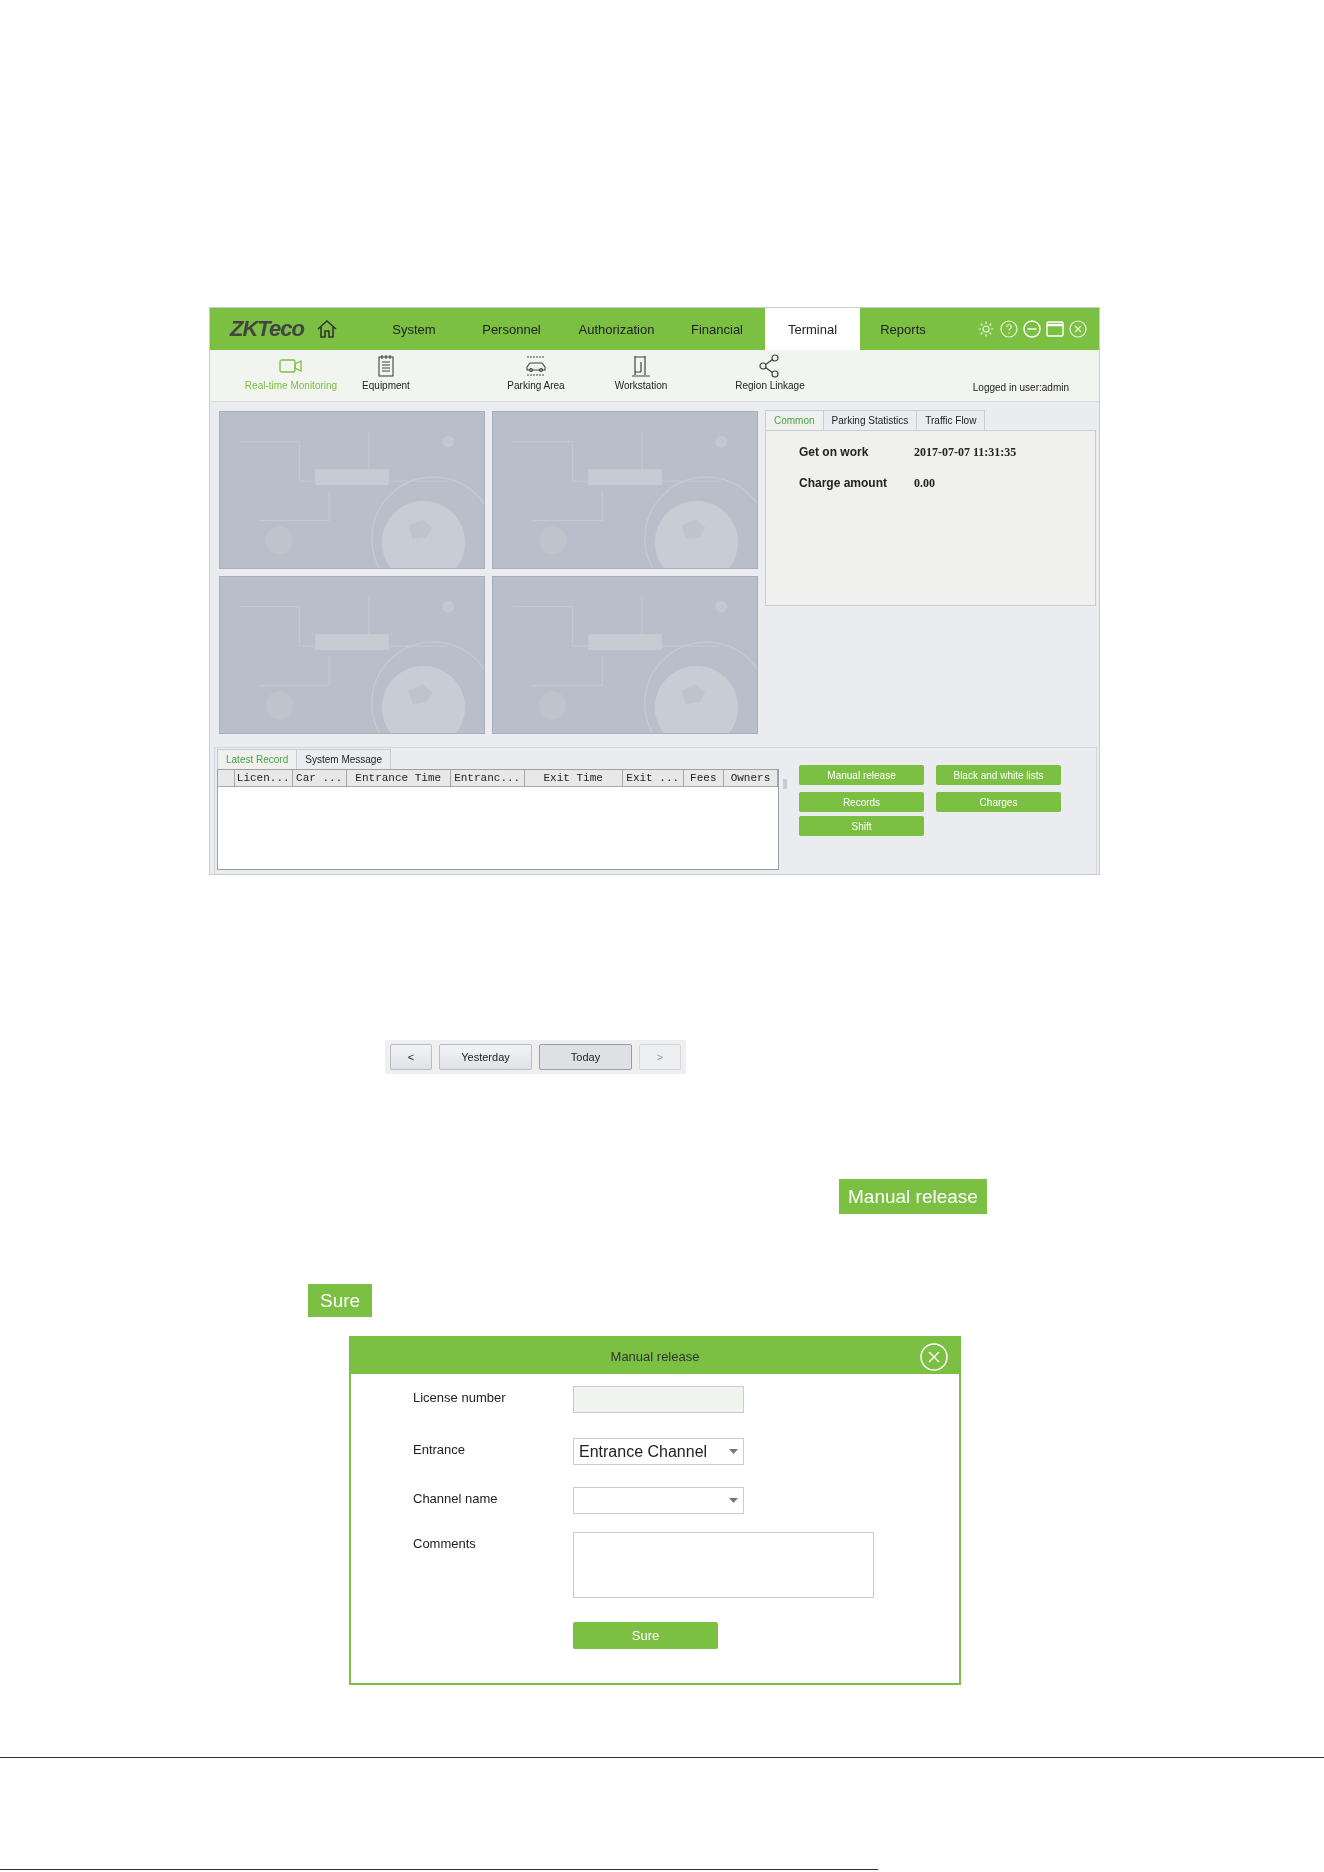  What do you see at coordinates (485, 1057) in the screenshot?
I see `date-button: Yesterday` at bounding box center [485, 1057].